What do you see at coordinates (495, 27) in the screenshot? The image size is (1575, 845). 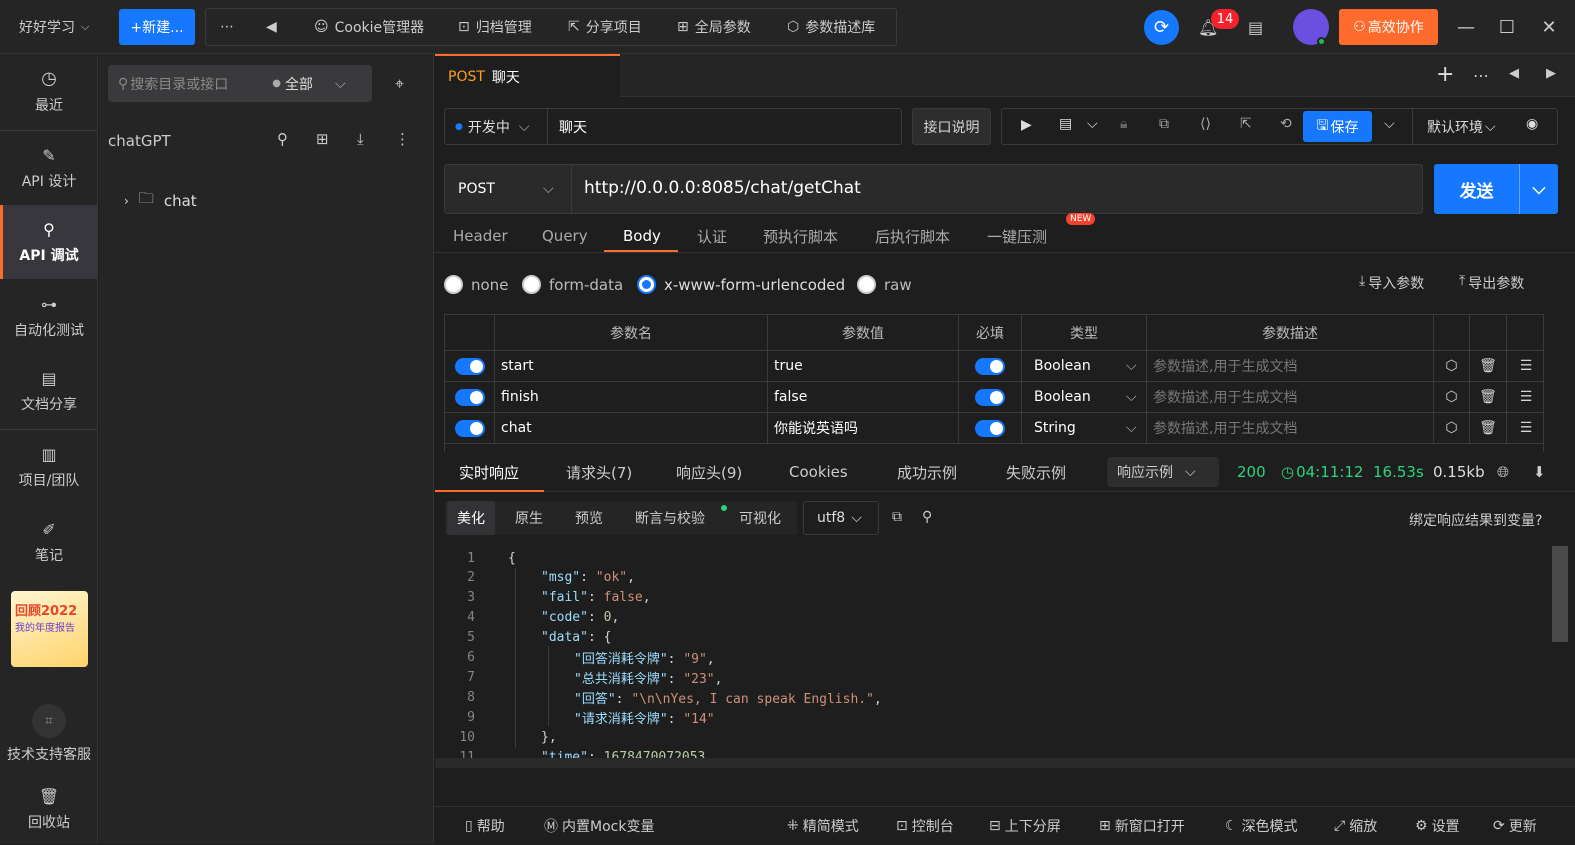 I see `archive-button: ⊡ 归档管理` at bounding box center [495, 27].